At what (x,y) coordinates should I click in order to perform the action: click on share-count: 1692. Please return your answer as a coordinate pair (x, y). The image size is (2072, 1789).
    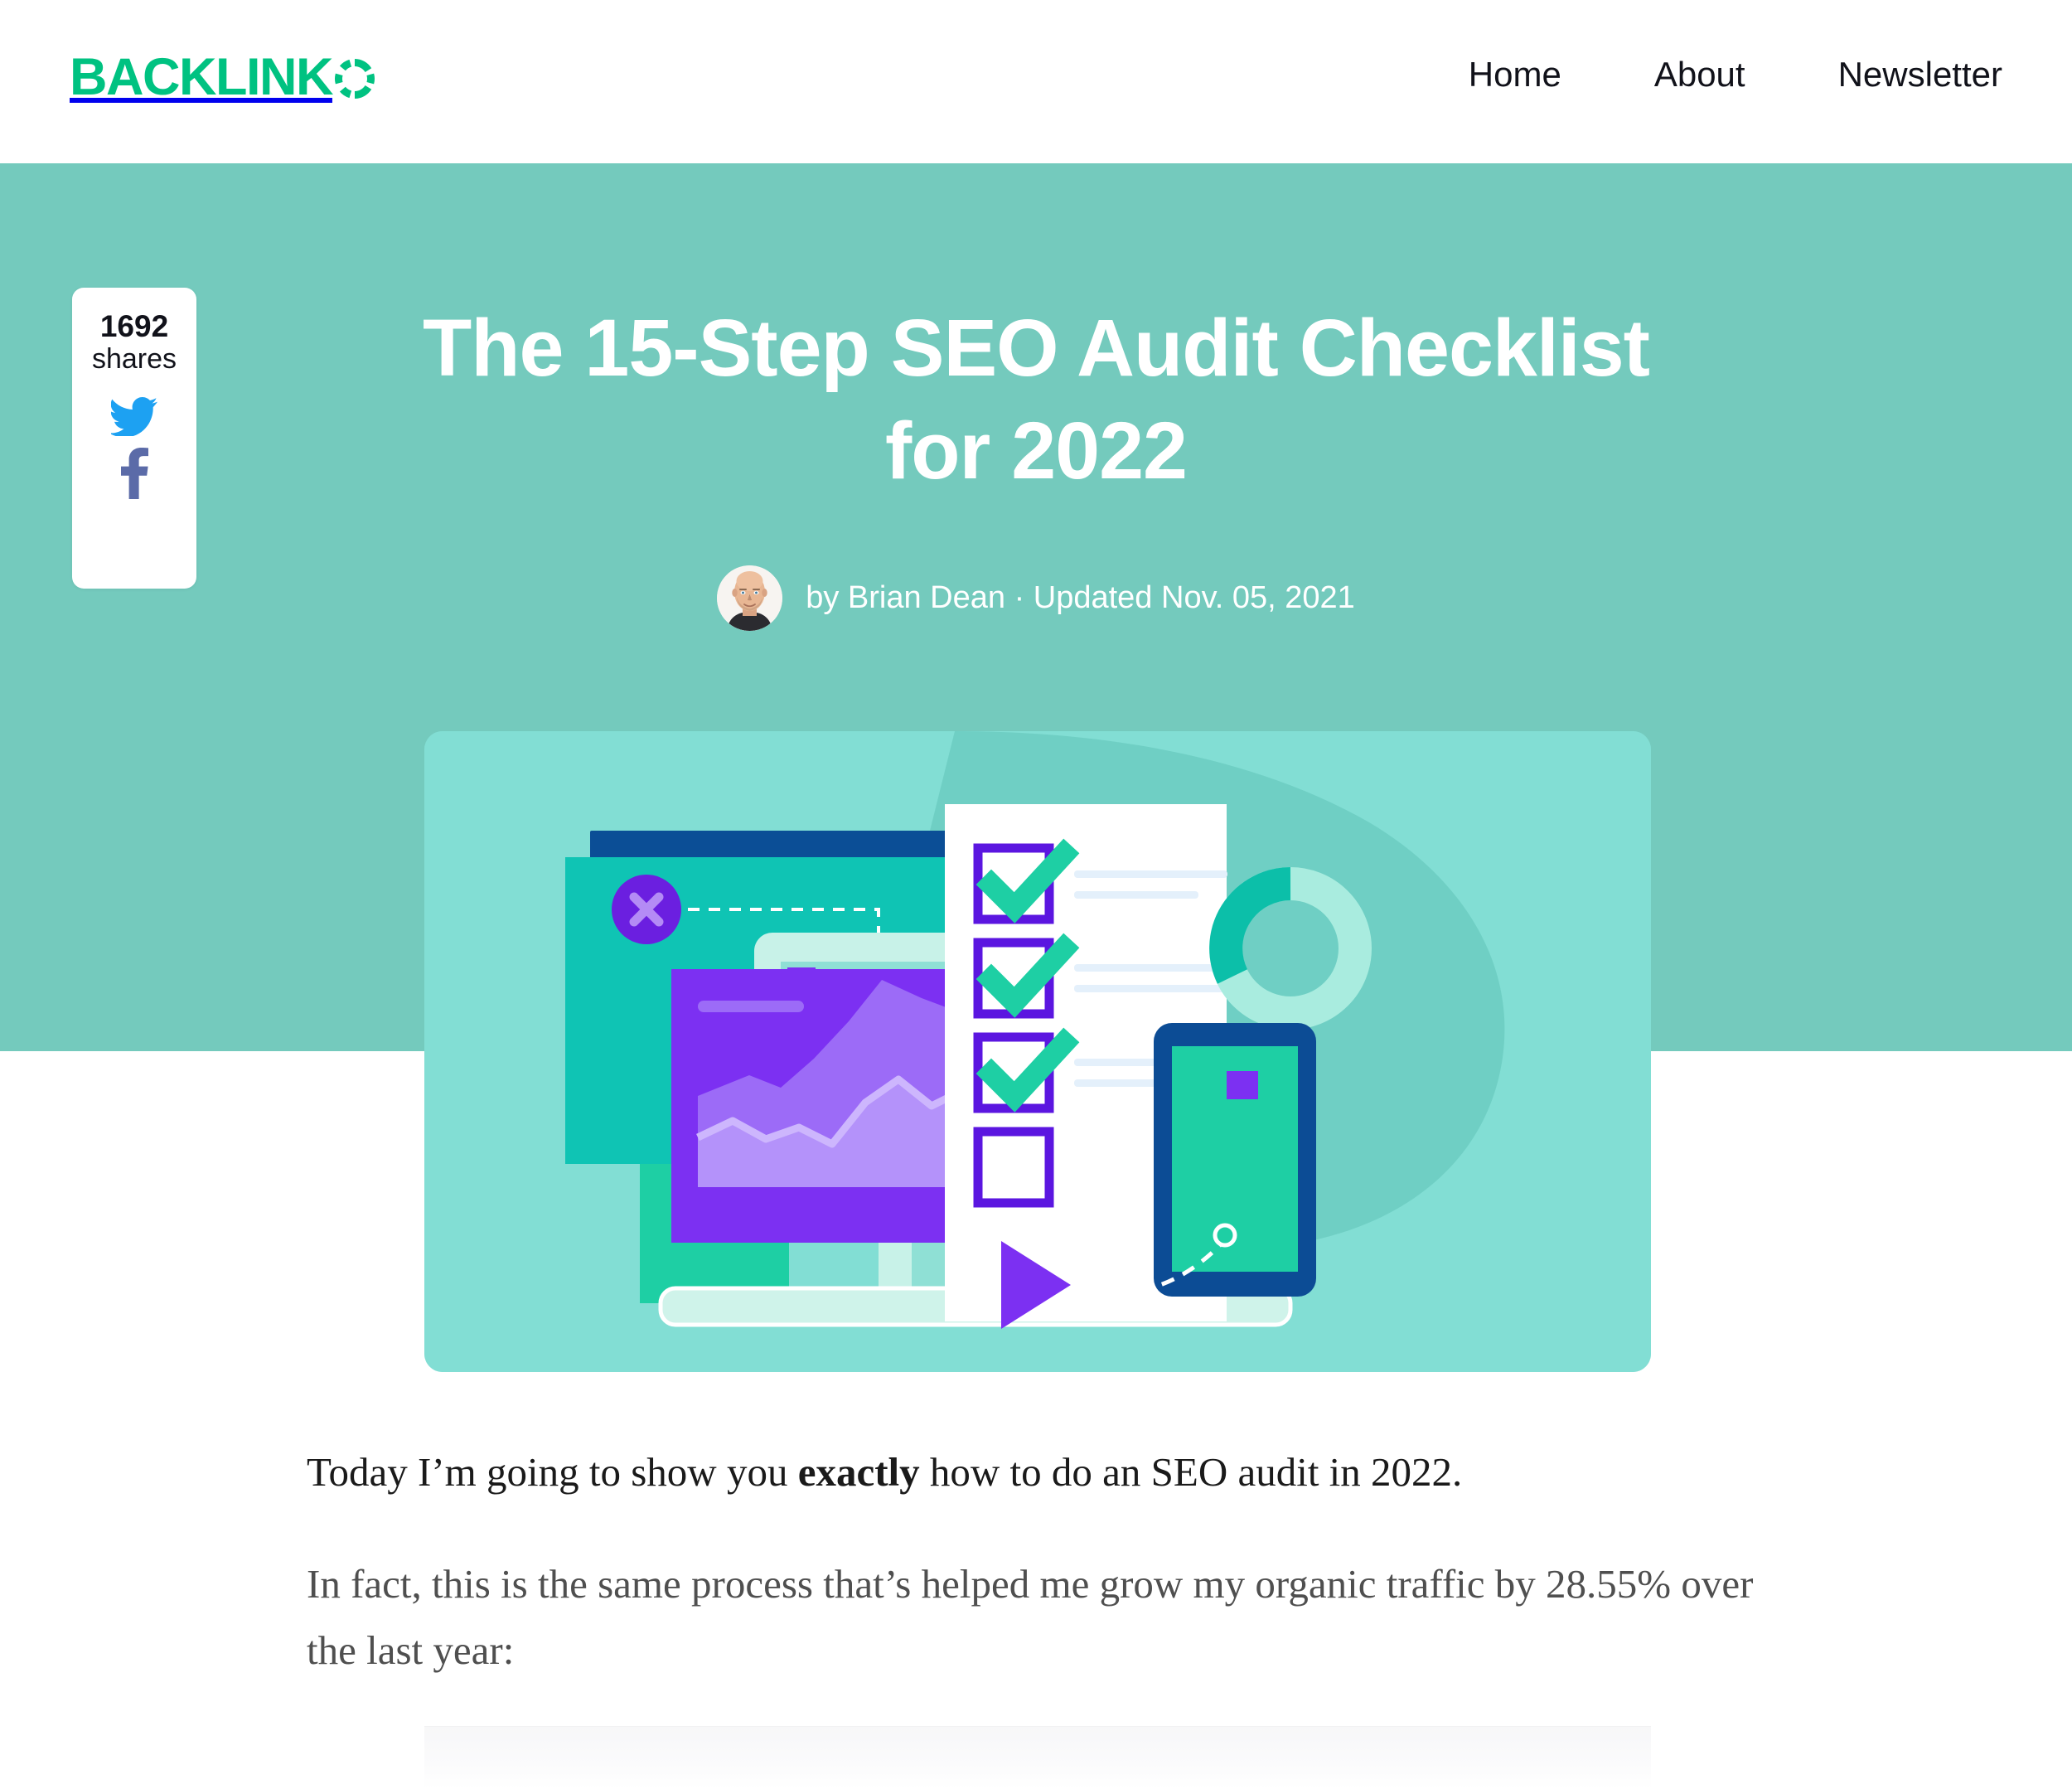
    Looking at the image, I should click on (134, 326).